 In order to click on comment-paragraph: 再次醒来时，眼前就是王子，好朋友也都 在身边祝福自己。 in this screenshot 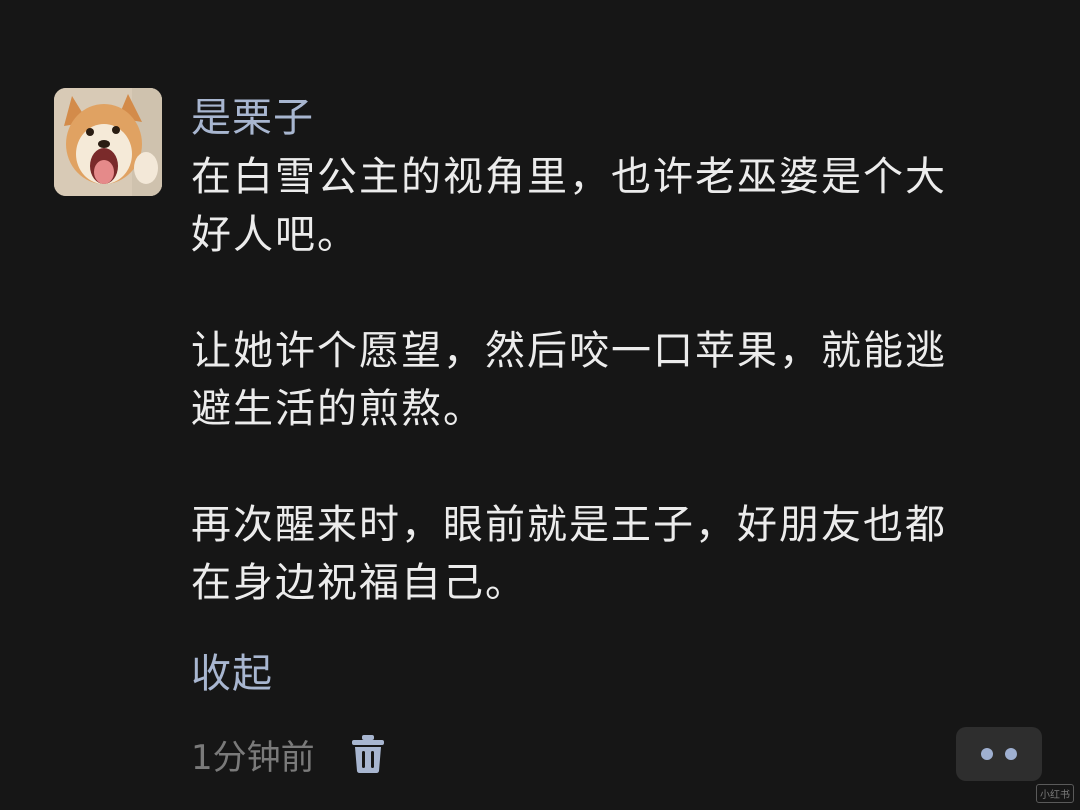, I will do `click(611, 554)`.